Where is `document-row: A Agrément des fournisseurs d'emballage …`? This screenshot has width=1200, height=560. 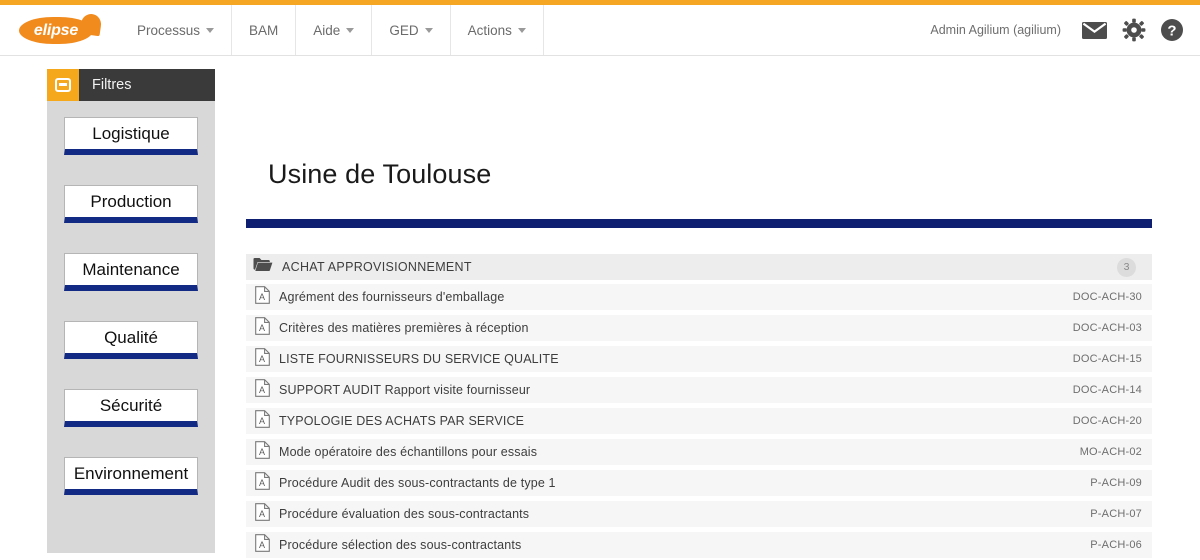
document-row: A Agrément des fournisseurs d'emballage … is located at coordinates (699, 297).